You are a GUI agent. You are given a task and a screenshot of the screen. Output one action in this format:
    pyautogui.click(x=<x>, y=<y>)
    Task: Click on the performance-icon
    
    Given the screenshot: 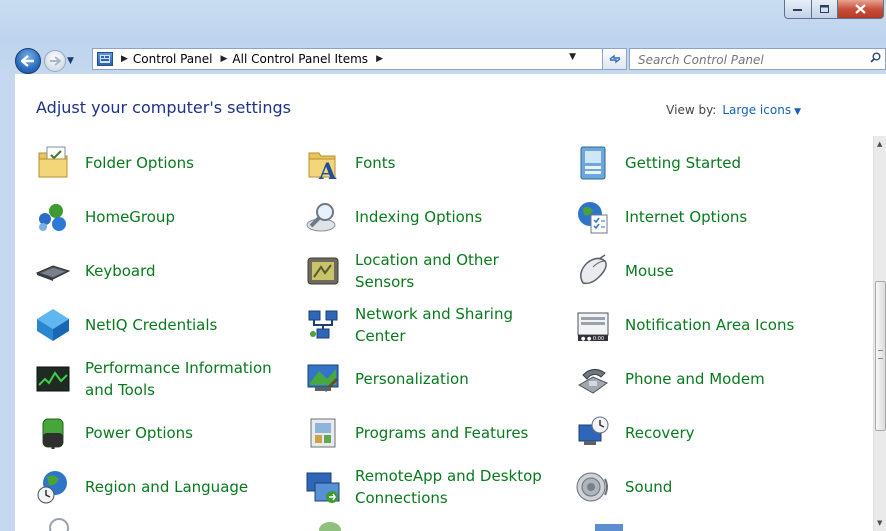 What is the action you would take?
    pyautogui.click(x=53, y=379)
    